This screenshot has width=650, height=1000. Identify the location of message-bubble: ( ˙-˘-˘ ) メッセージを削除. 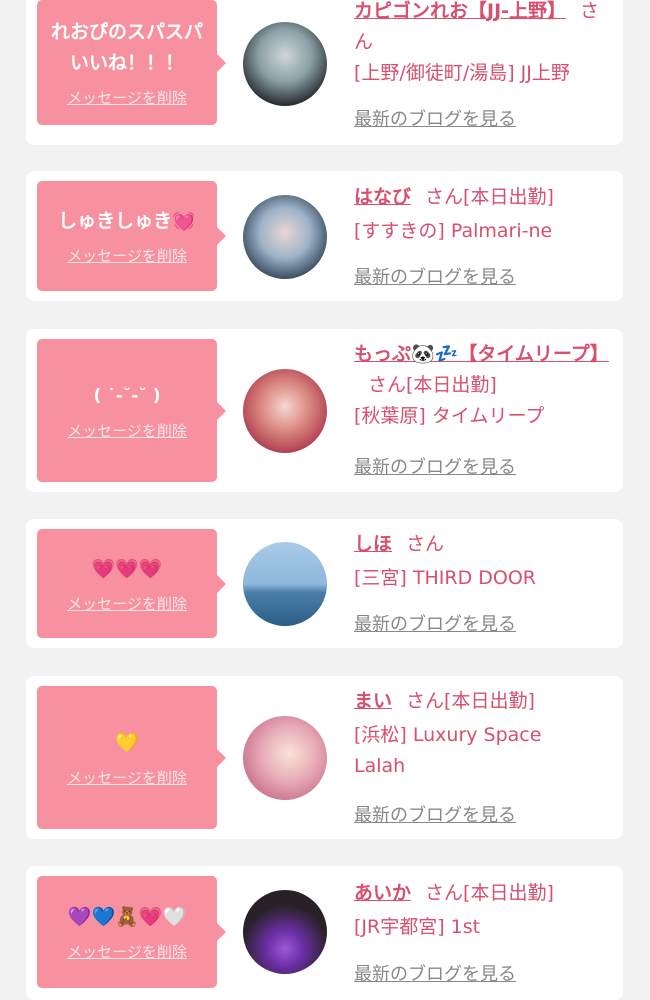
(131, 410).